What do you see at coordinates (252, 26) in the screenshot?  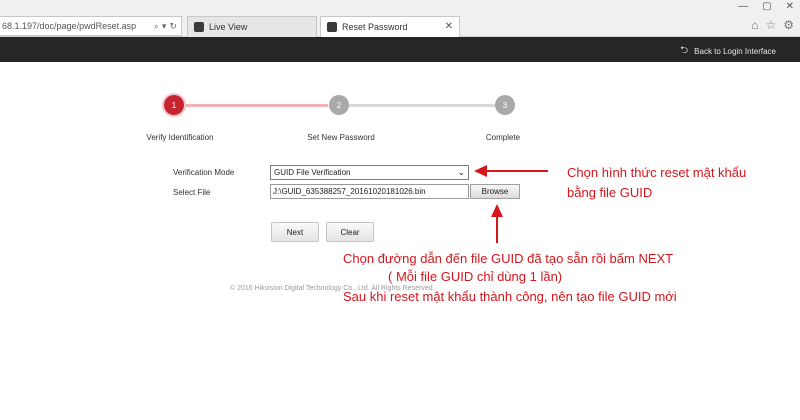 I see `tab-live-view: Live View` at bounding box center [252, 26].